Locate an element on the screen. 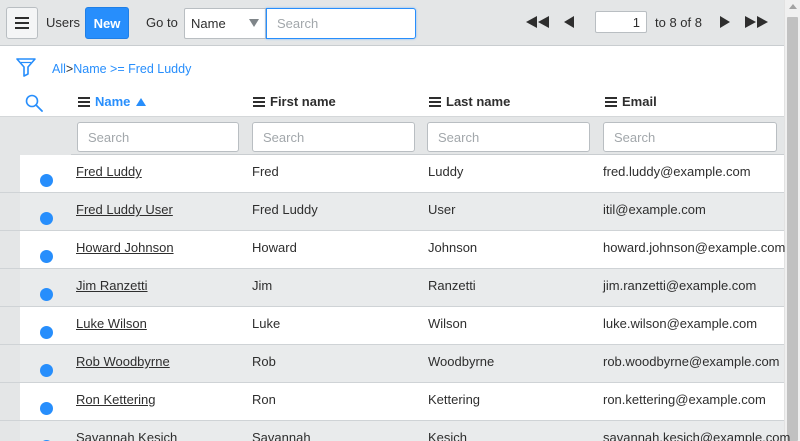 The width and height of the screenshot is (800, 441). first-name-cell: Howard is located at coordinates (274, 247).